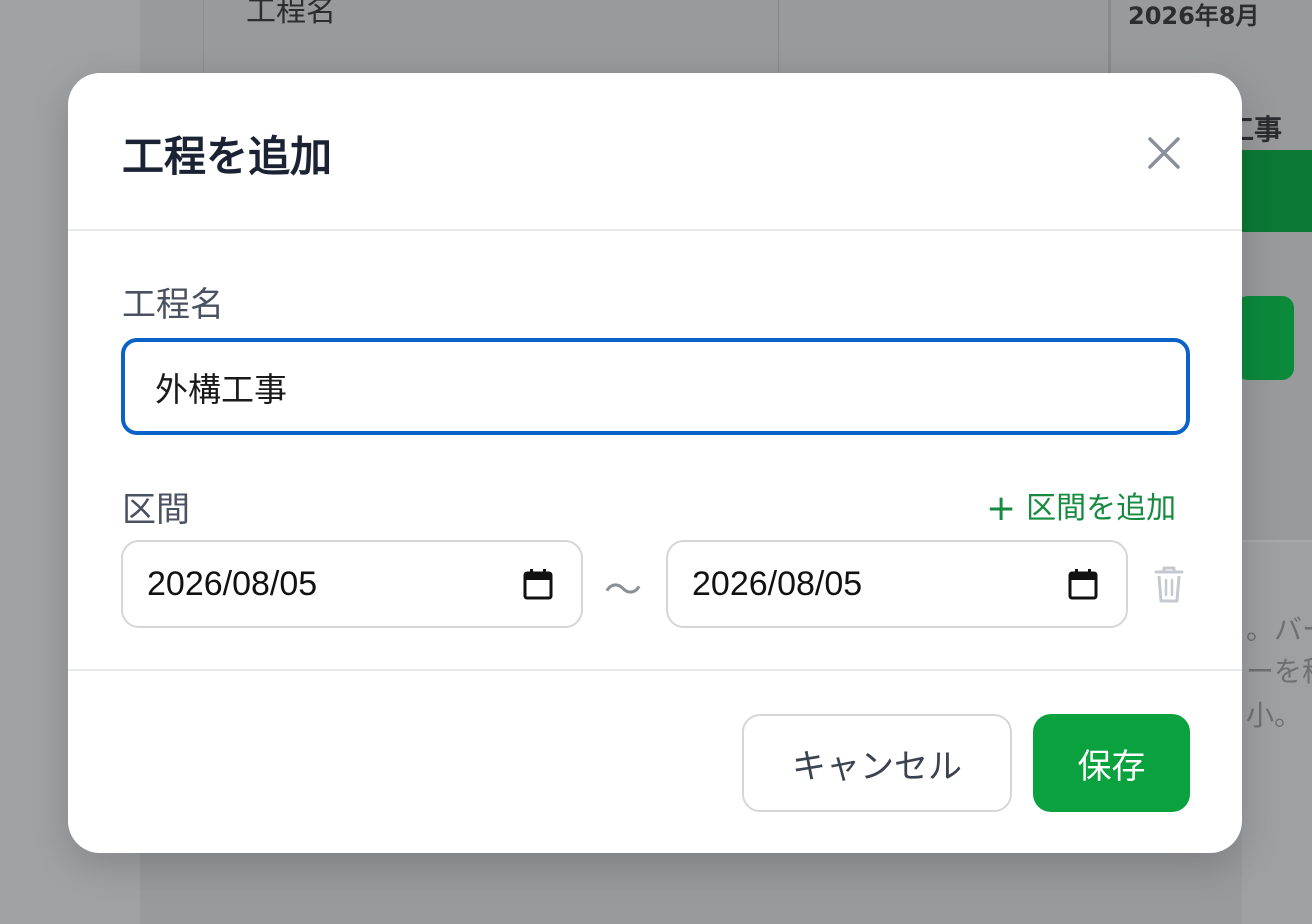 The width and height of the screenshot is (1312, 924). What do you see at coordinates (1279, 671) in the screenshot?
I see `background-hint-line: ーを移` at bounding box center [1279, 671].